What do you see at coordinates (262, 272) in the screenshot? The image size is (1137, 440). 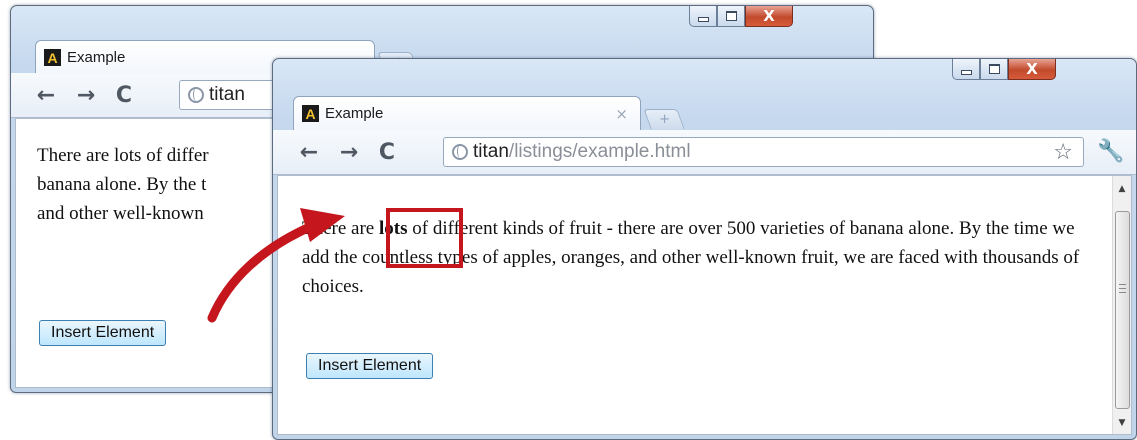 I see `arrow-shaft` at bounding box center [262, 272].